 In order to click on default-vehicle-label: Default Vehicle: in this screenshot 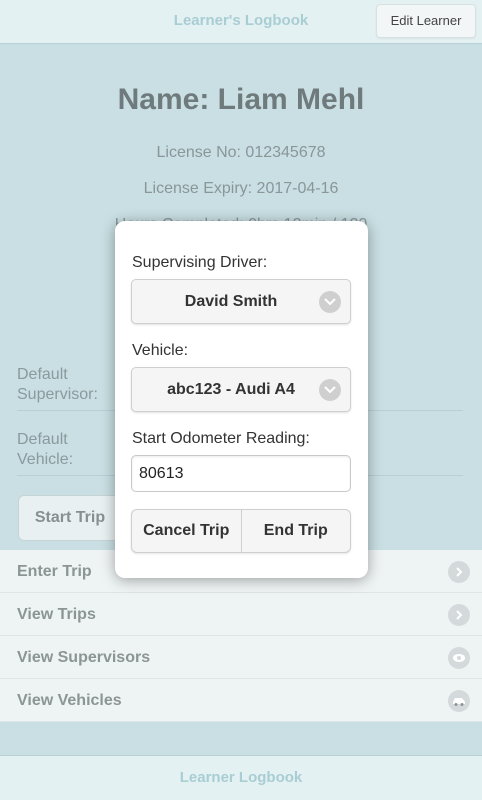, I will do `click(45, 449)`.